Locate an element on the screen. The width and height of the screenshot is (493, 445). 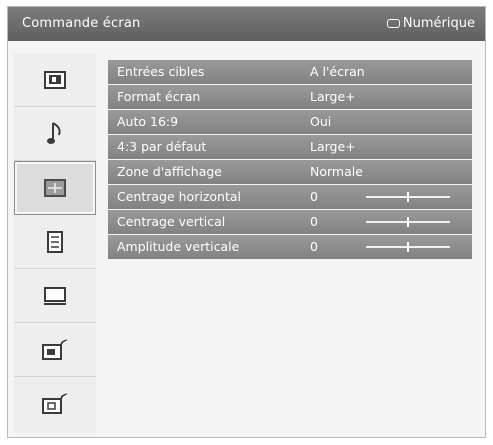
input-source: Numérique is located at coordinates (430, 23).